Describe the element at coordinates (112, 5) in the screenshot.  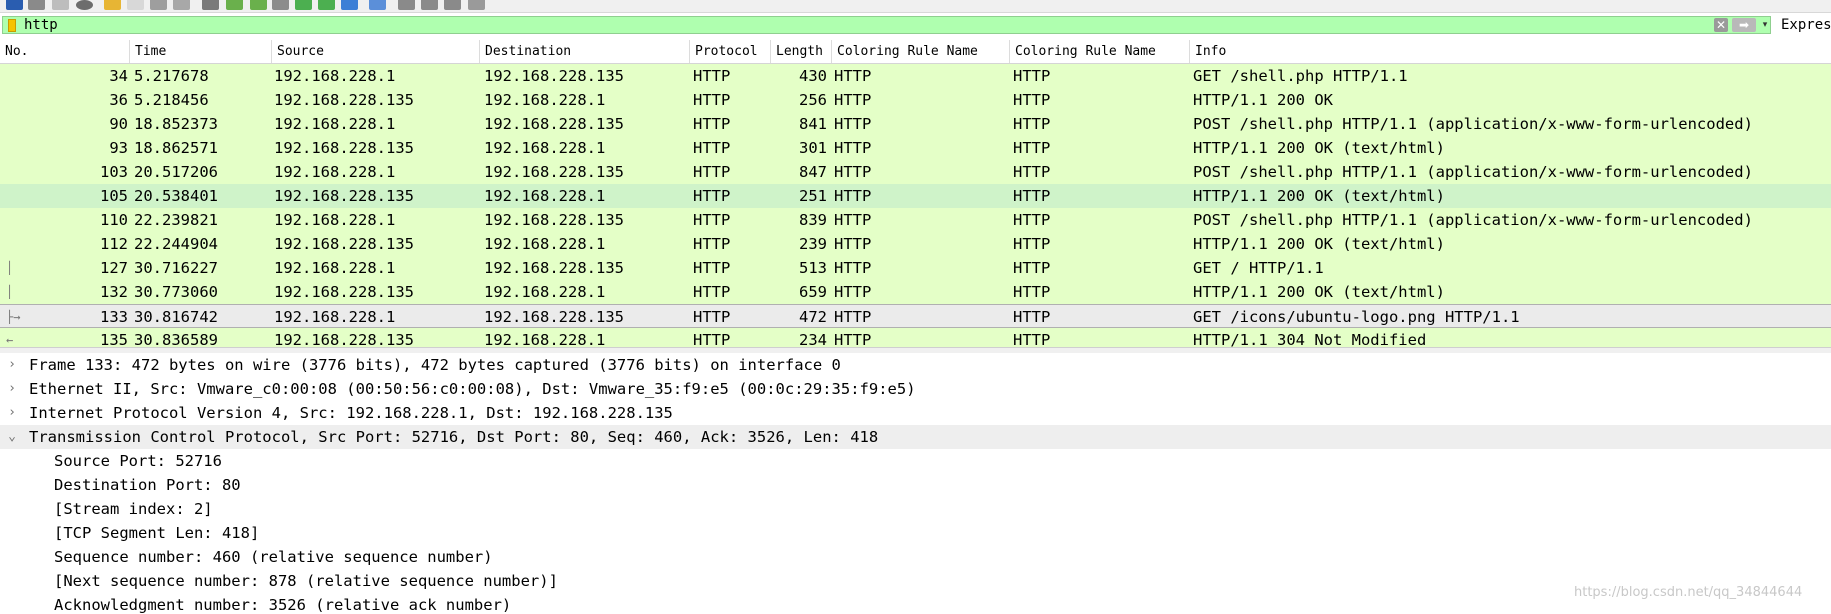
I see `open-file-icon` at that location.